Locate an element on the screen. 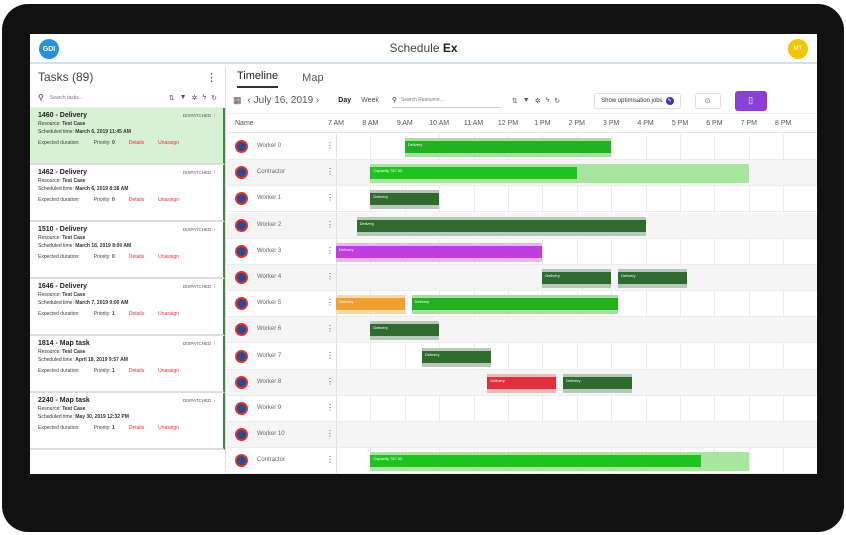 The width and height of the screenshot is (846, 535). date-navigator: ‹ July 16, 2019 › is located at coordinates (284, 100).